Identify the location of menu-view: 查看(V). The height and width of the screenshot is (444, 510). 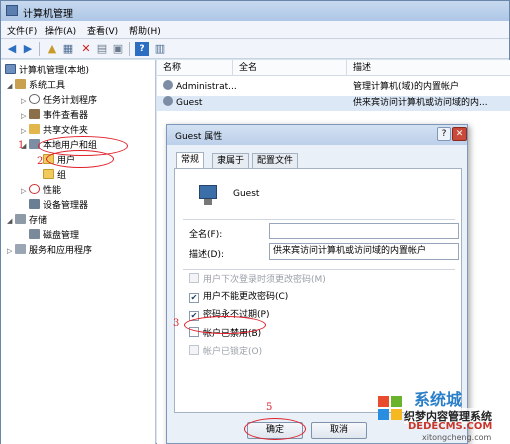
(102, 30).